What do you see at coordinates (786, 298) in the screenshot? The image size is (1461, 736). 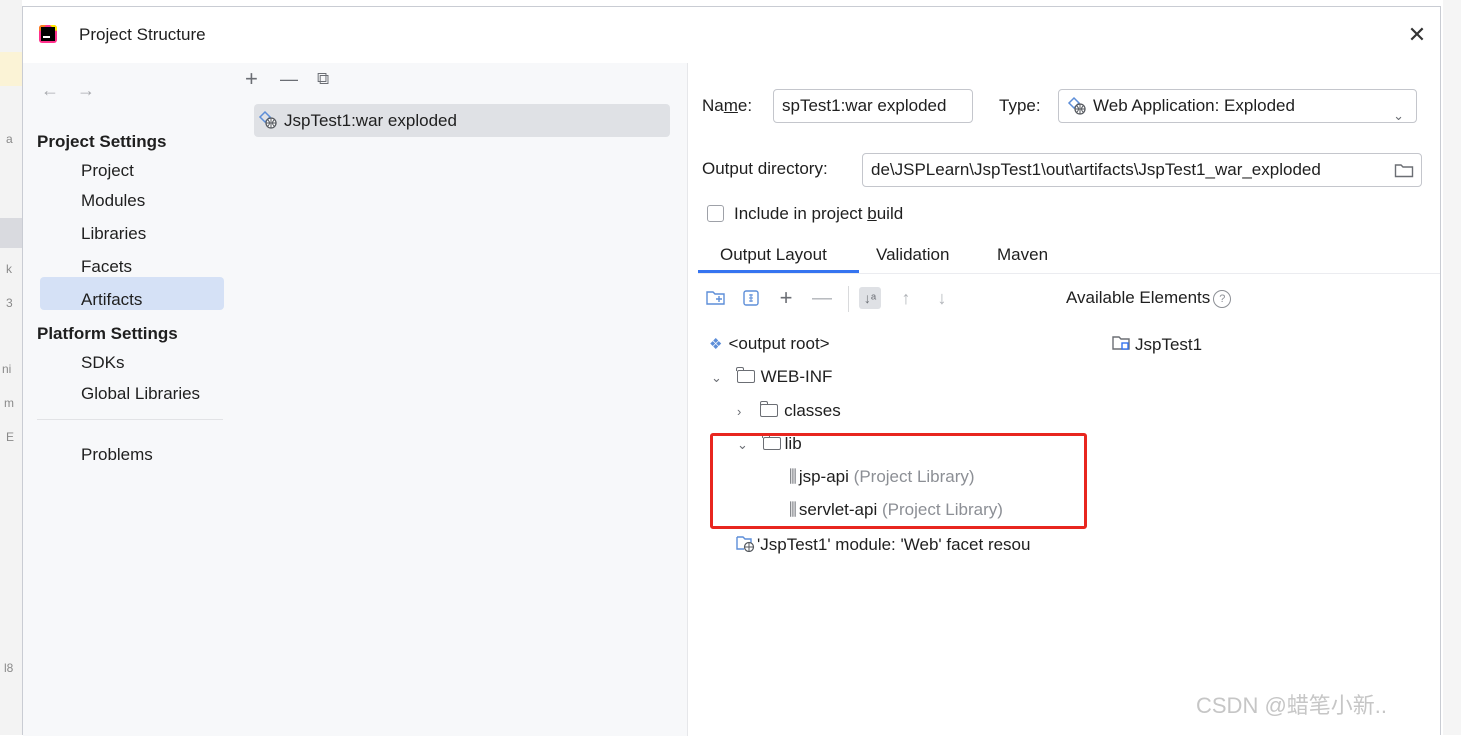 I see `add-element-icon: +` at bounding box center [786, 298].